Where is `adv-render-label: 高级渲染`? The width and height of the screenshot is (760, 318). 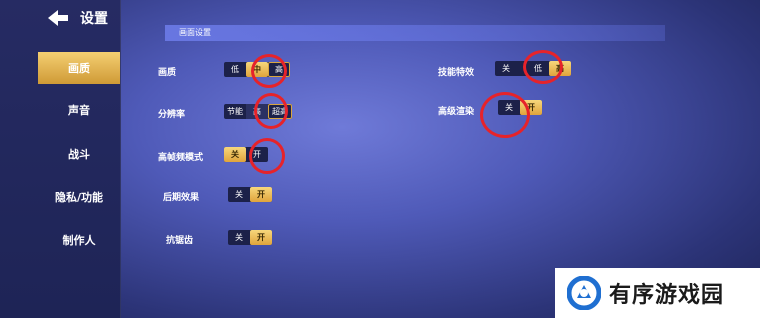 adv-render-label: 高级渲染 is located at coordinates (456, 112).